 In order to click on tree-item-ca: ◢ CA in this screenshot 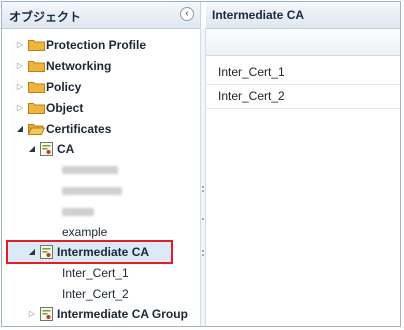, I will do `click(101, 149)`.